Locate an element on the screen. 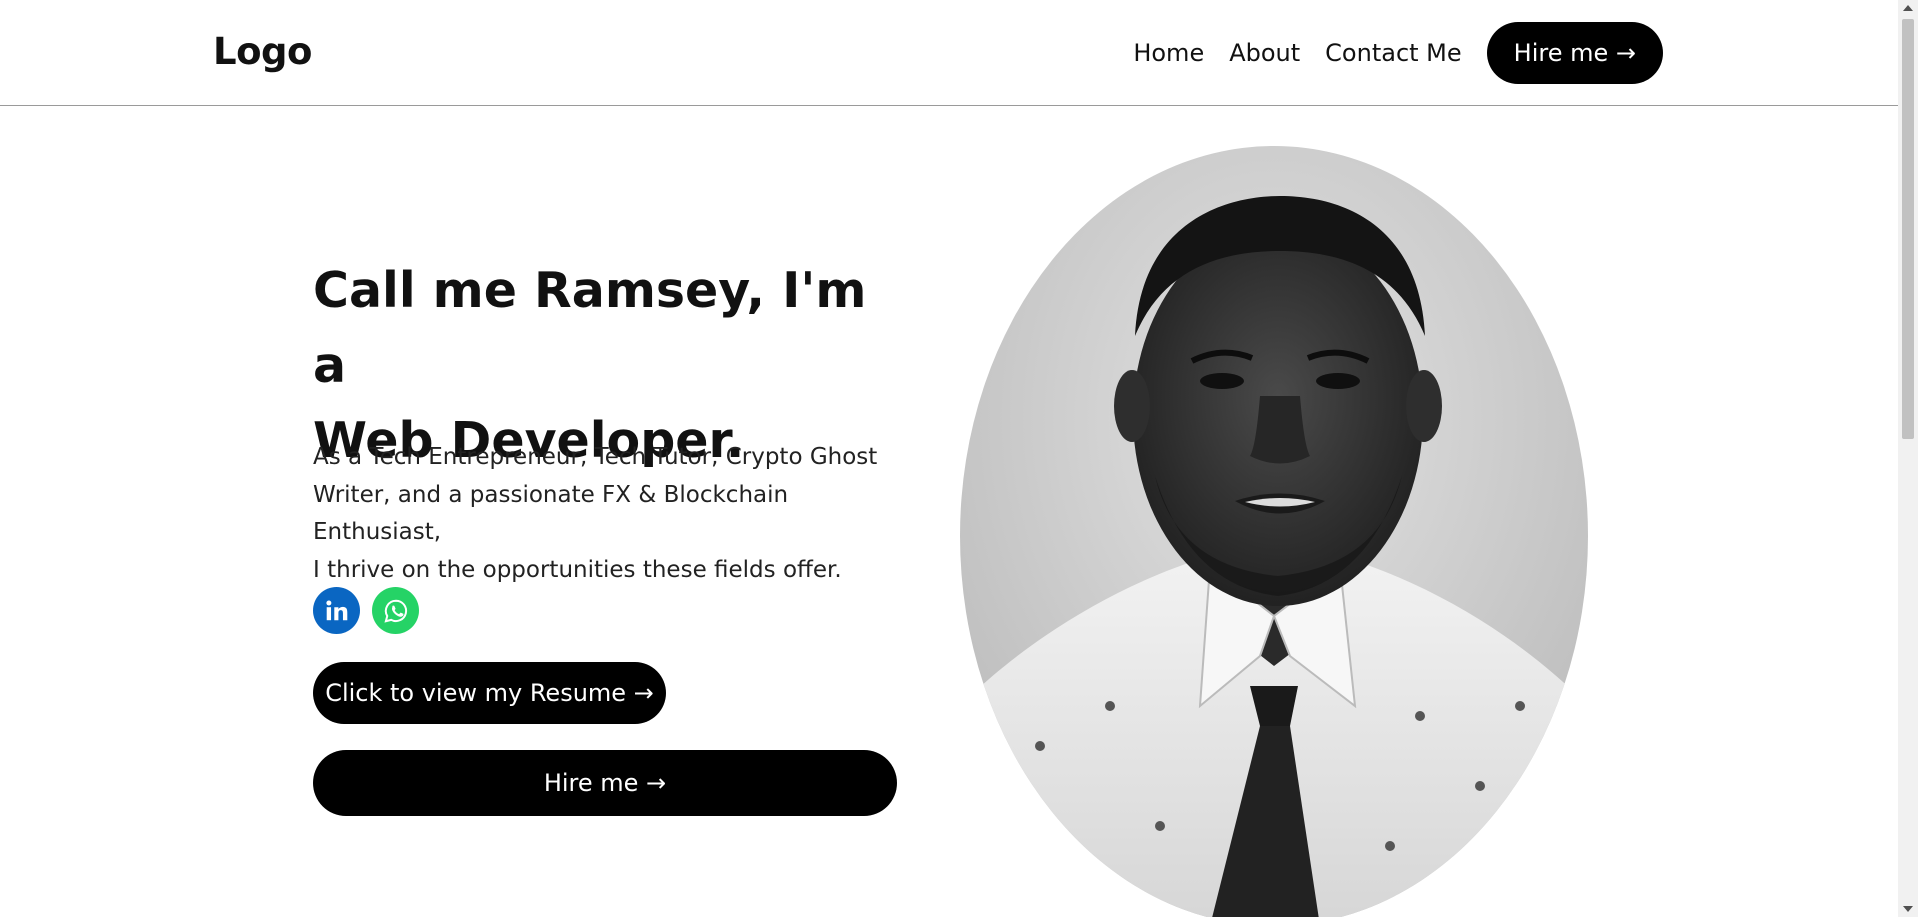 This screenshot has height=917, width=1918. hero-hire-button: Hire me → is located at coordinates (605, 783).